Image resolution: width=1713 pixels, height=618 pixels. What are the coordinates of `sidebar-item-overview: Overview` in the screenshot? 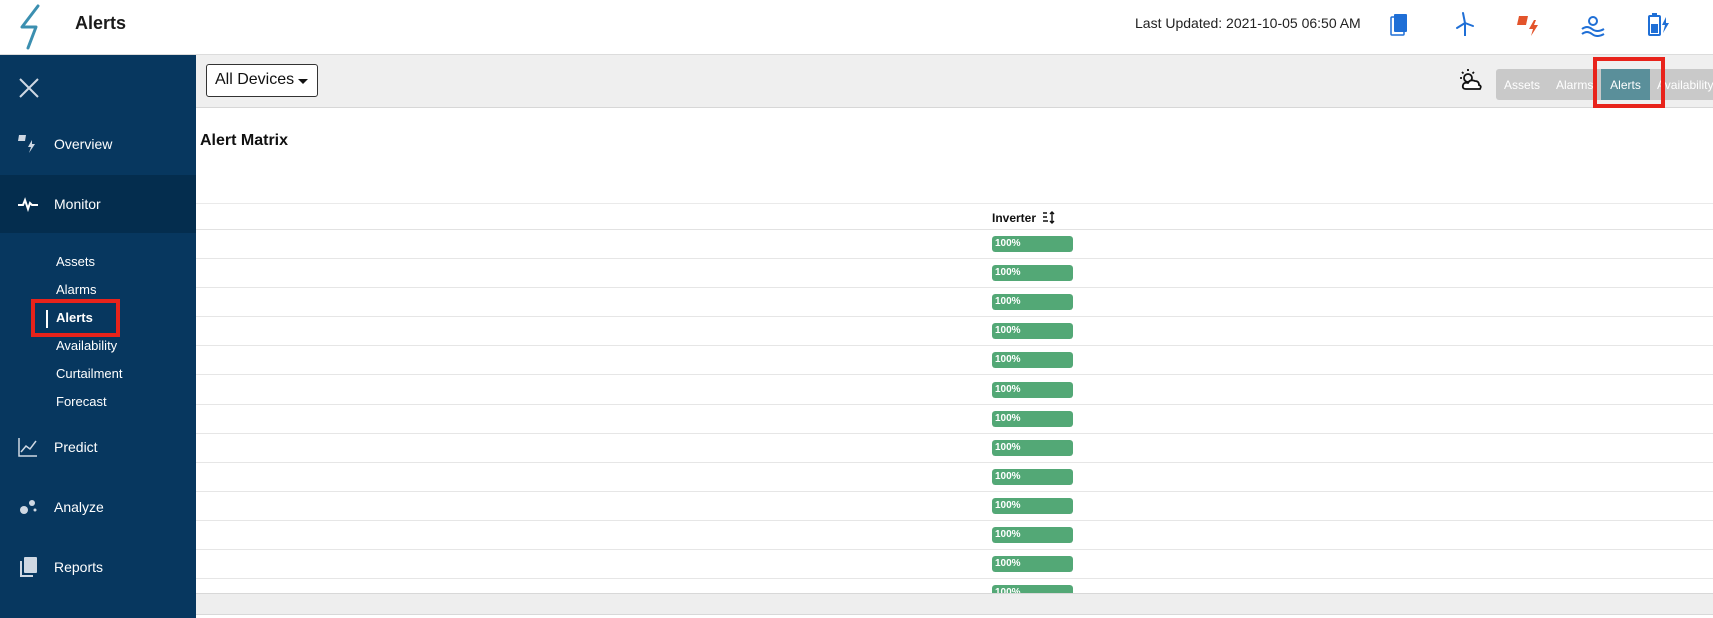 It's located at (98, 144).